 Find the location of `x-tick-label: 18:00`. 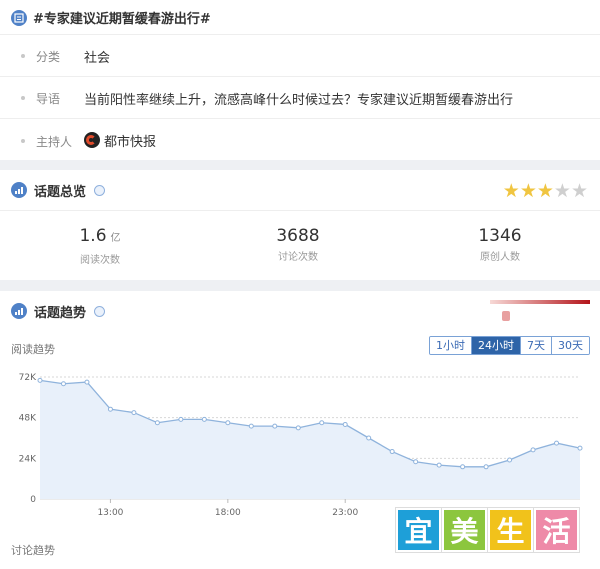

x-tick-label: 18:00 is located at coordinates (228, 513).